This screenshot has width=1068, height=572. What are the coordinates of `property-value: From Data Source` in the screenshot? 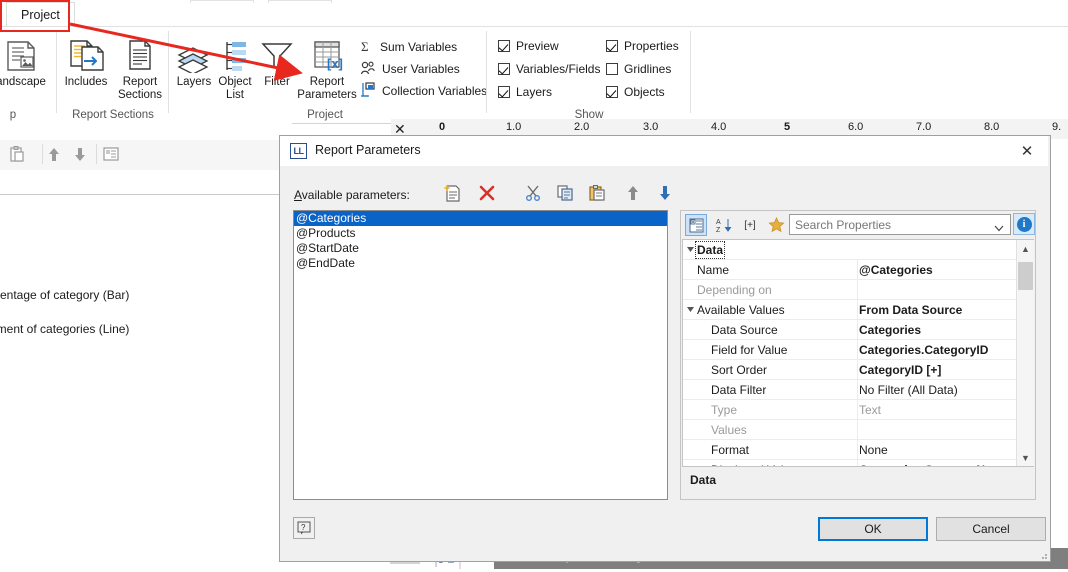 It's located at (936, 310).